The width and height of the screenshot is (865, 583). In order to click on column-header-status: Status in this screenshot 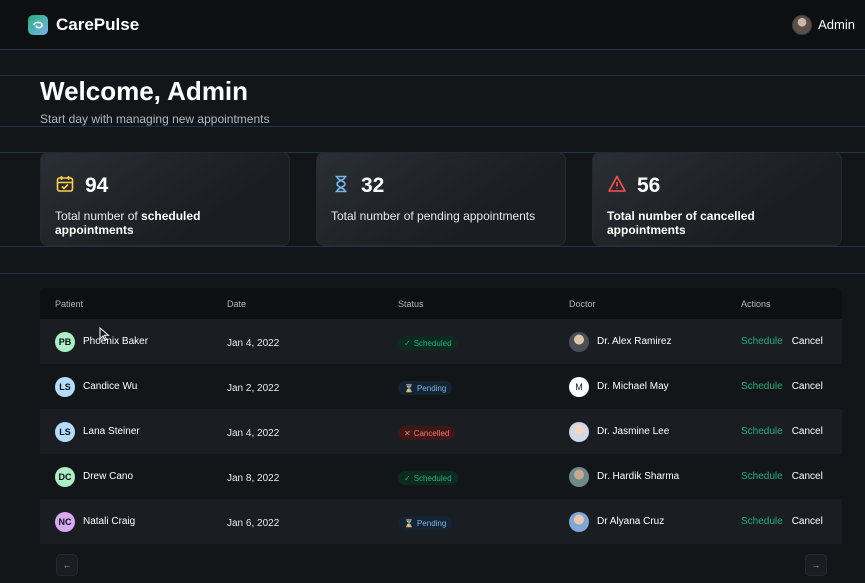, I will do `click(411, 303)`.